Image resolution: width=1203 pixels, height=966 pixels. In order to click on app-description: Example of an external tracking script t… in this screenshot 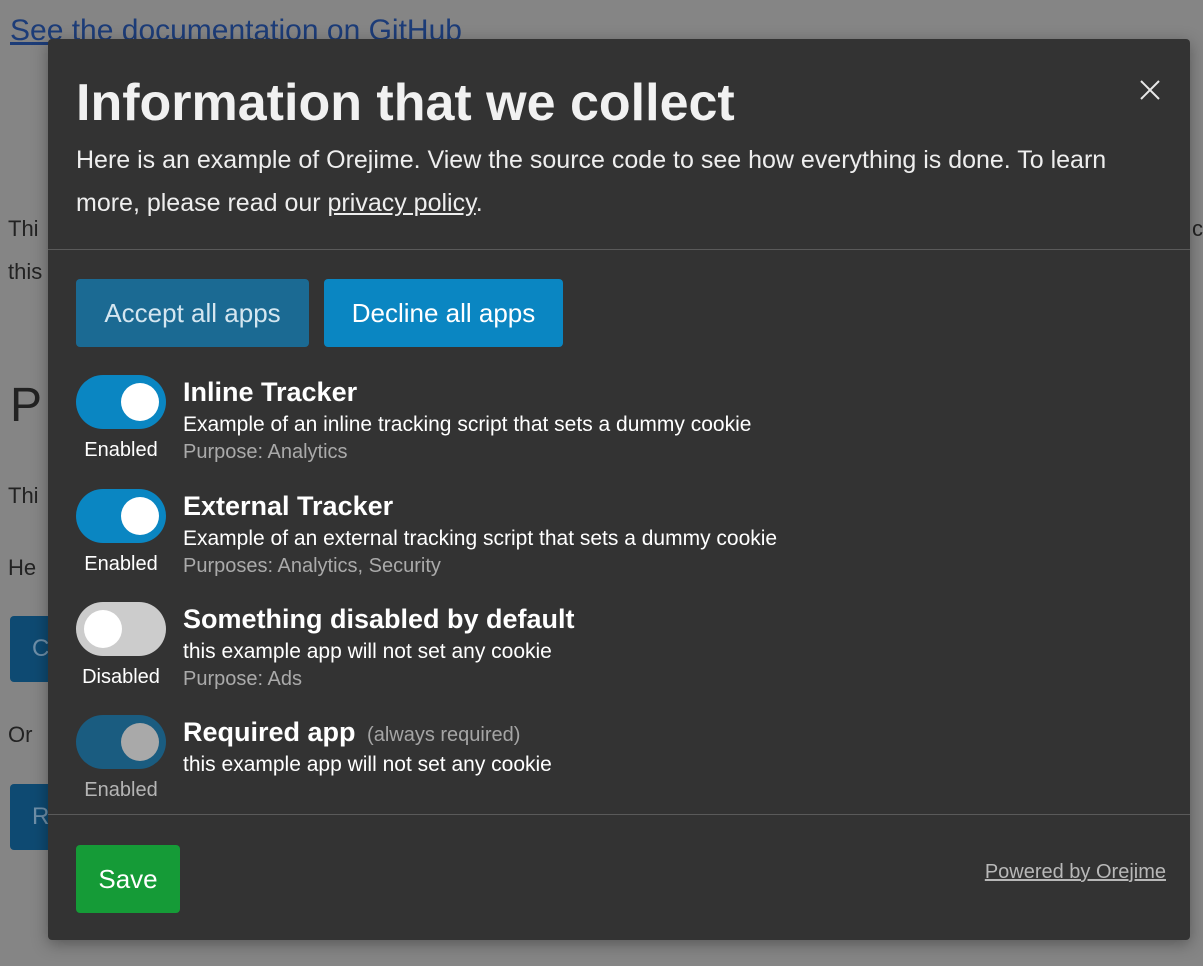, I will do `click(480, 538)`.